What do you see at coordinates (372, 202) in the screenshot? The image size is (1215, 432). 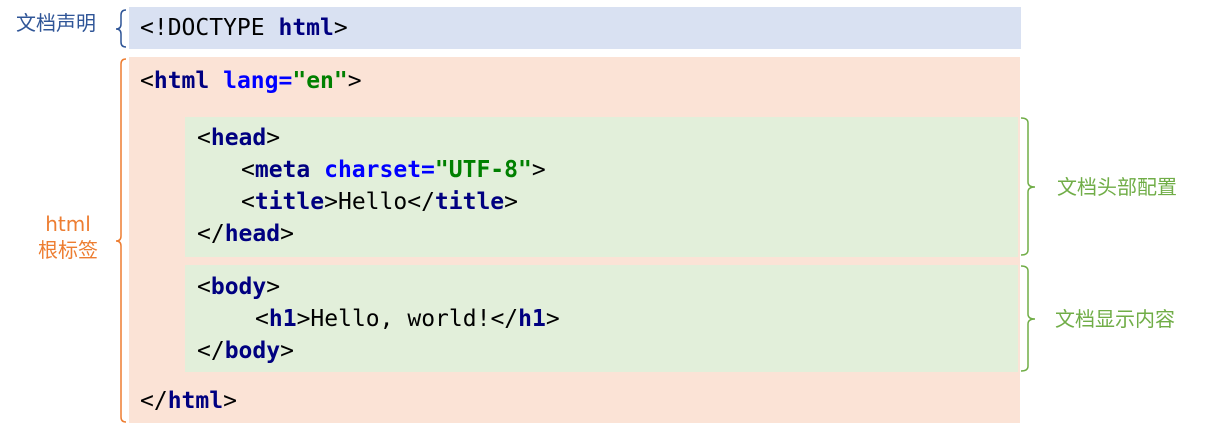 I see `title-text: Hello` at bounding box center [372, 202].